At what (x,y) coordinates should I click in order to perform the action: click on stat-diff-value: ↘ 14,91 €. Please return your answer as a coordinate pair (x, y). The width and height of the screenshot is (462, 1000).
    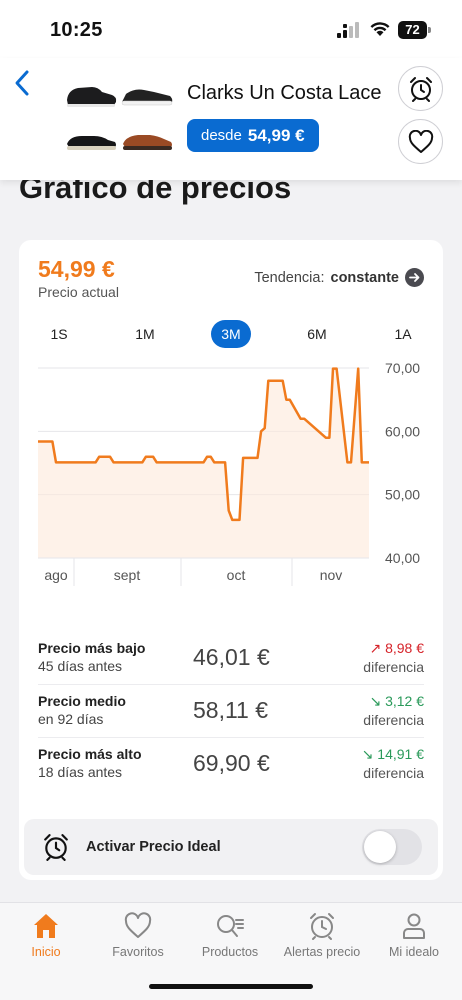
    Looking at the image, I should click on (392, 754).